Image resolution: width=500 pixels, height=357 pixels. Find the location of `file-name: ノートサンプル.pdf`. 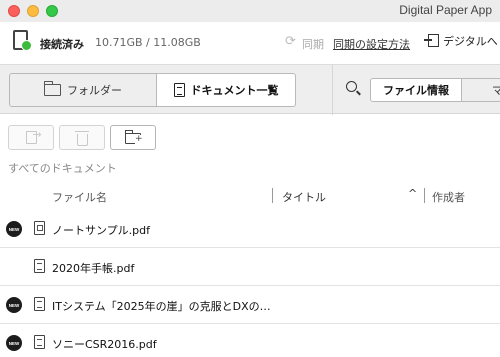

file-name: ノートサンプル.pdf is located at coordinates (101, 230).